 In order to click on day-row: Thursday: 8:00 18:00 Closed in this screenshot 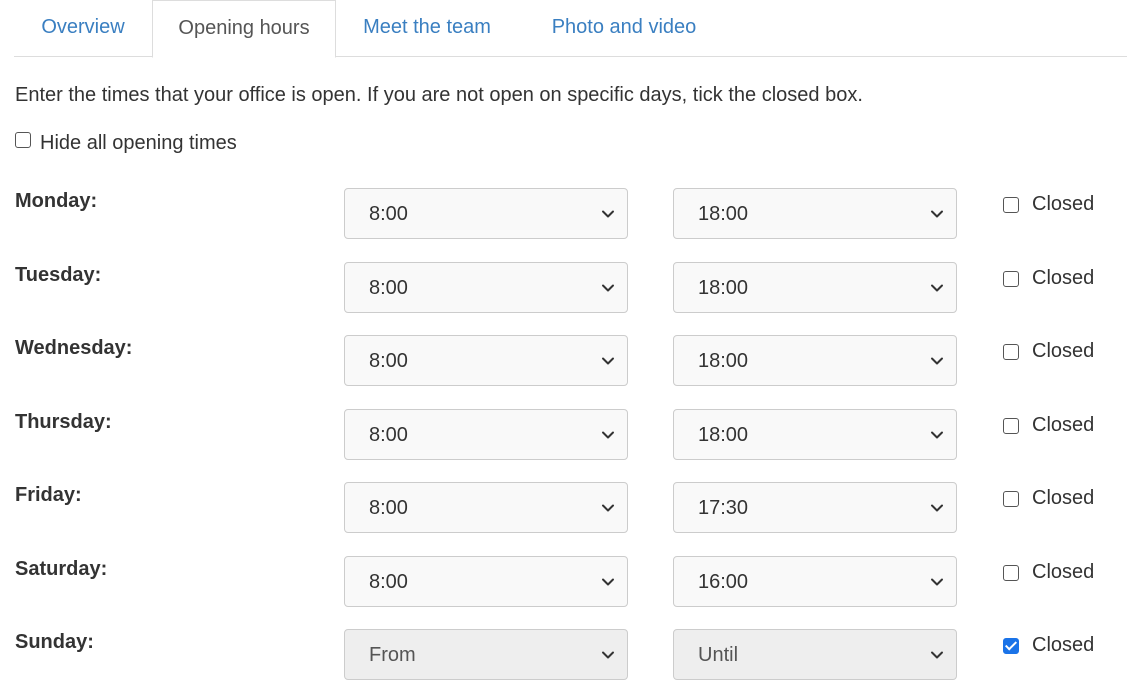, I will do `click(563, 435)`.